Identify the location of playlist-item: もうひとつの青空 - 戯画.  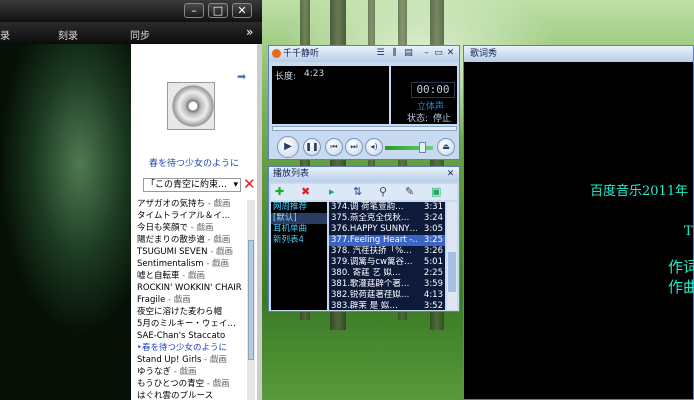
(196, 384).